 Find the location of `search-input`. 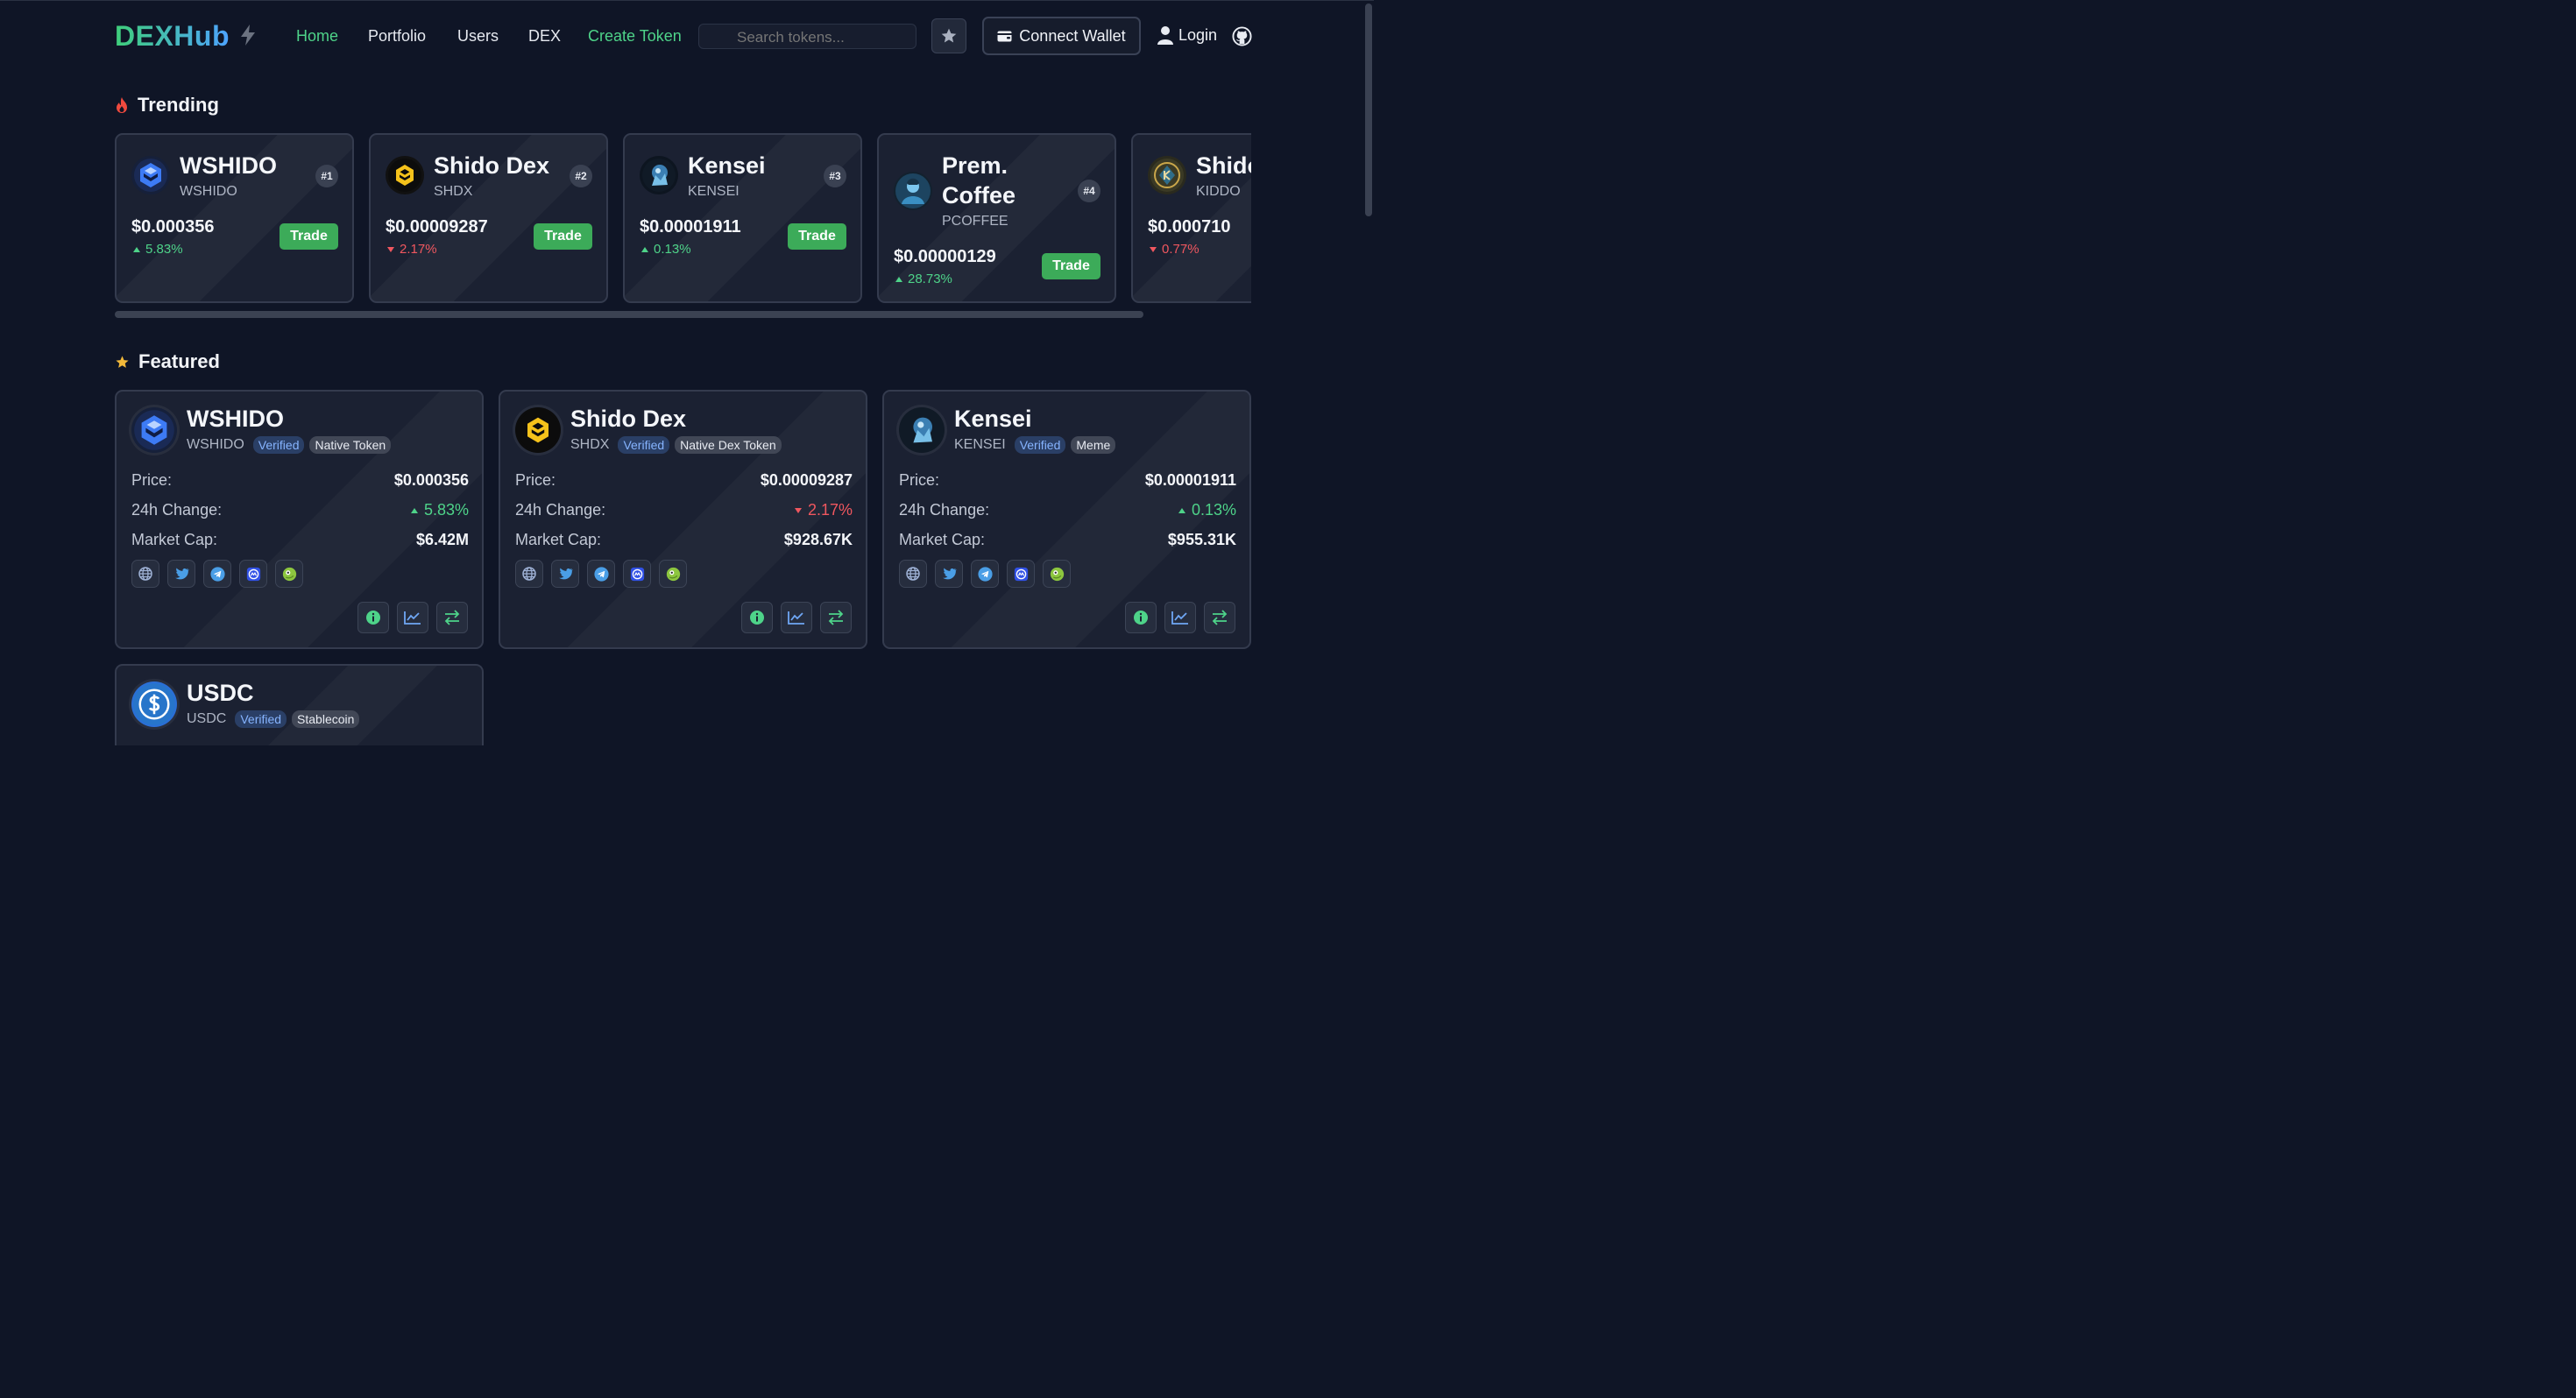

search-input is located at coordinates (807, 36).